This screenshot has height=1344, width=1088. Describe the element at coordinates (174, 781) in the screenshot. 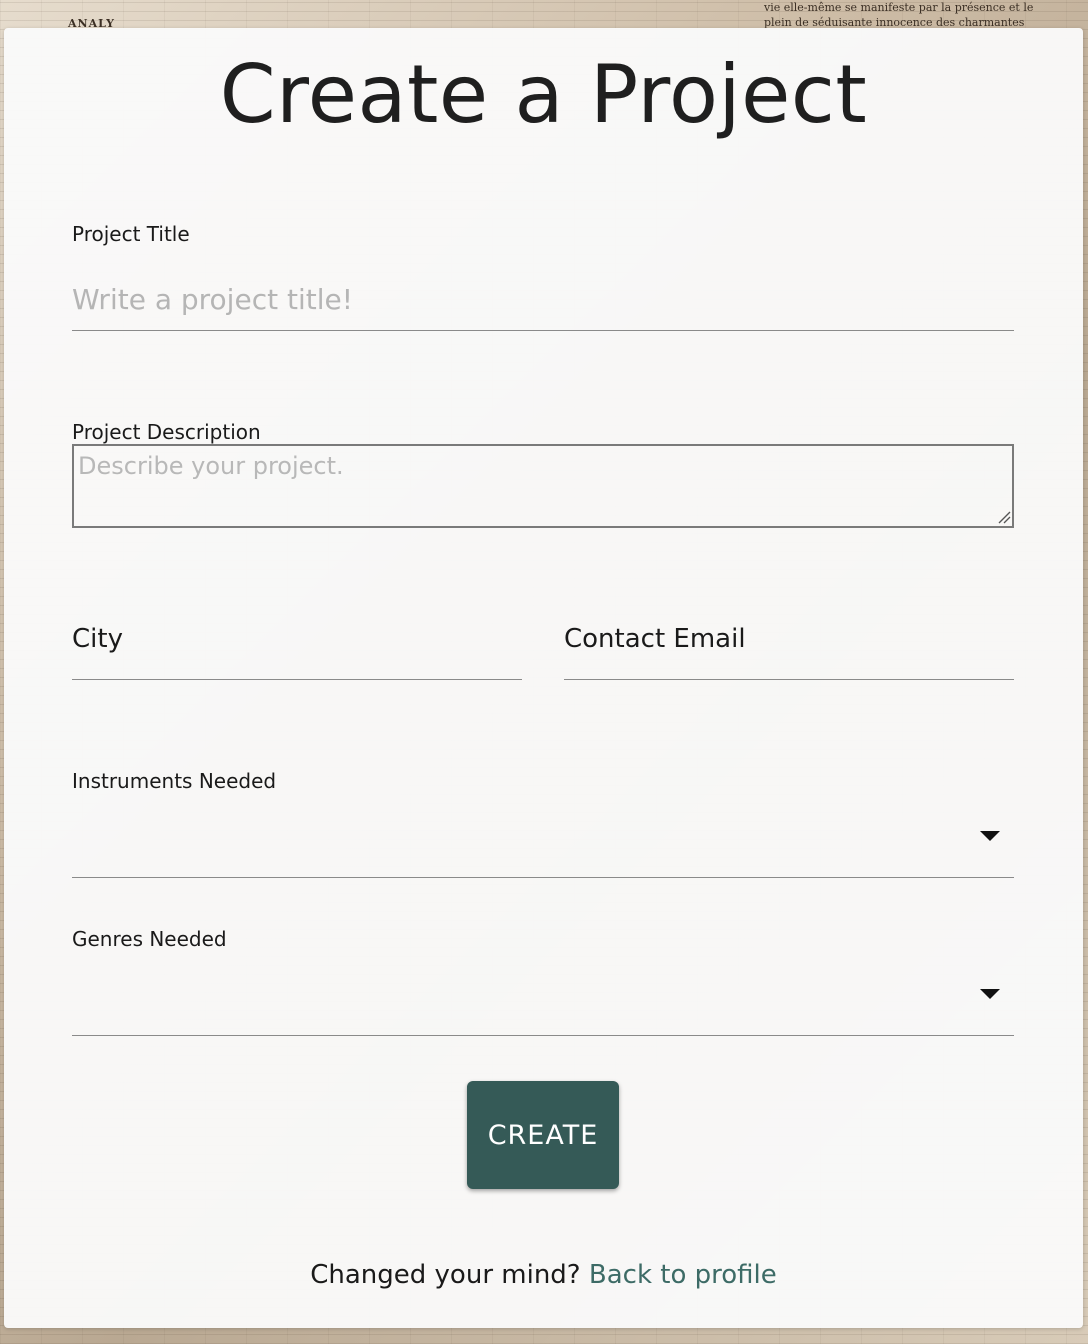

I see `instruments-needed-label: Instruments Needed` at that location.